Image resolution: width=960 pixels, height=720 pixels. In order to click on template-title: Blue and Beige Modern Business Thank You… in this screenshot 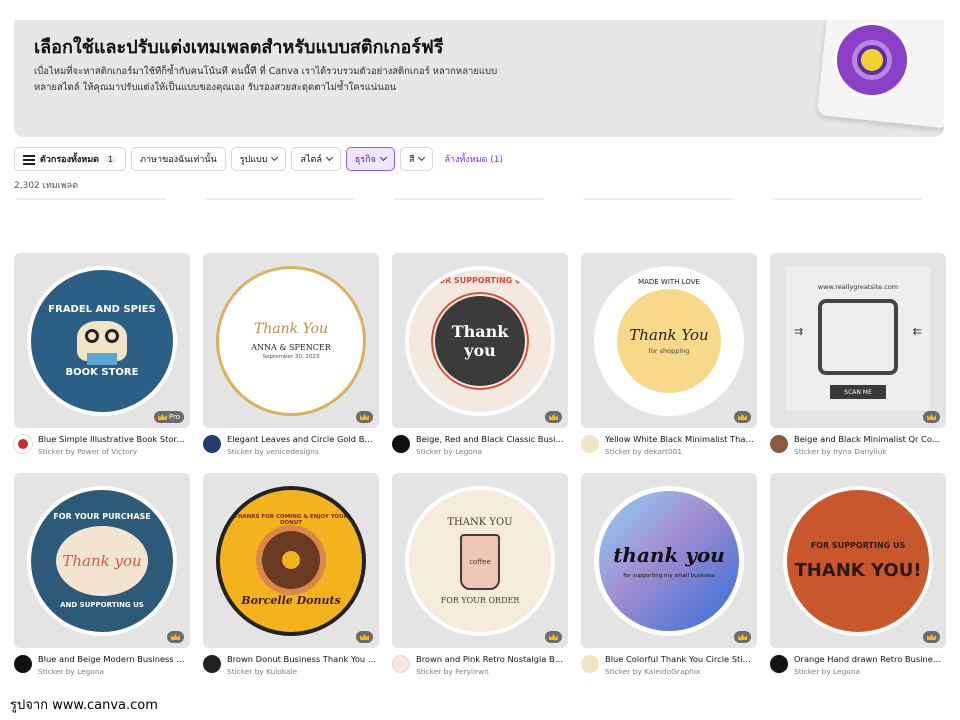, I will do `click(113, 659)`.